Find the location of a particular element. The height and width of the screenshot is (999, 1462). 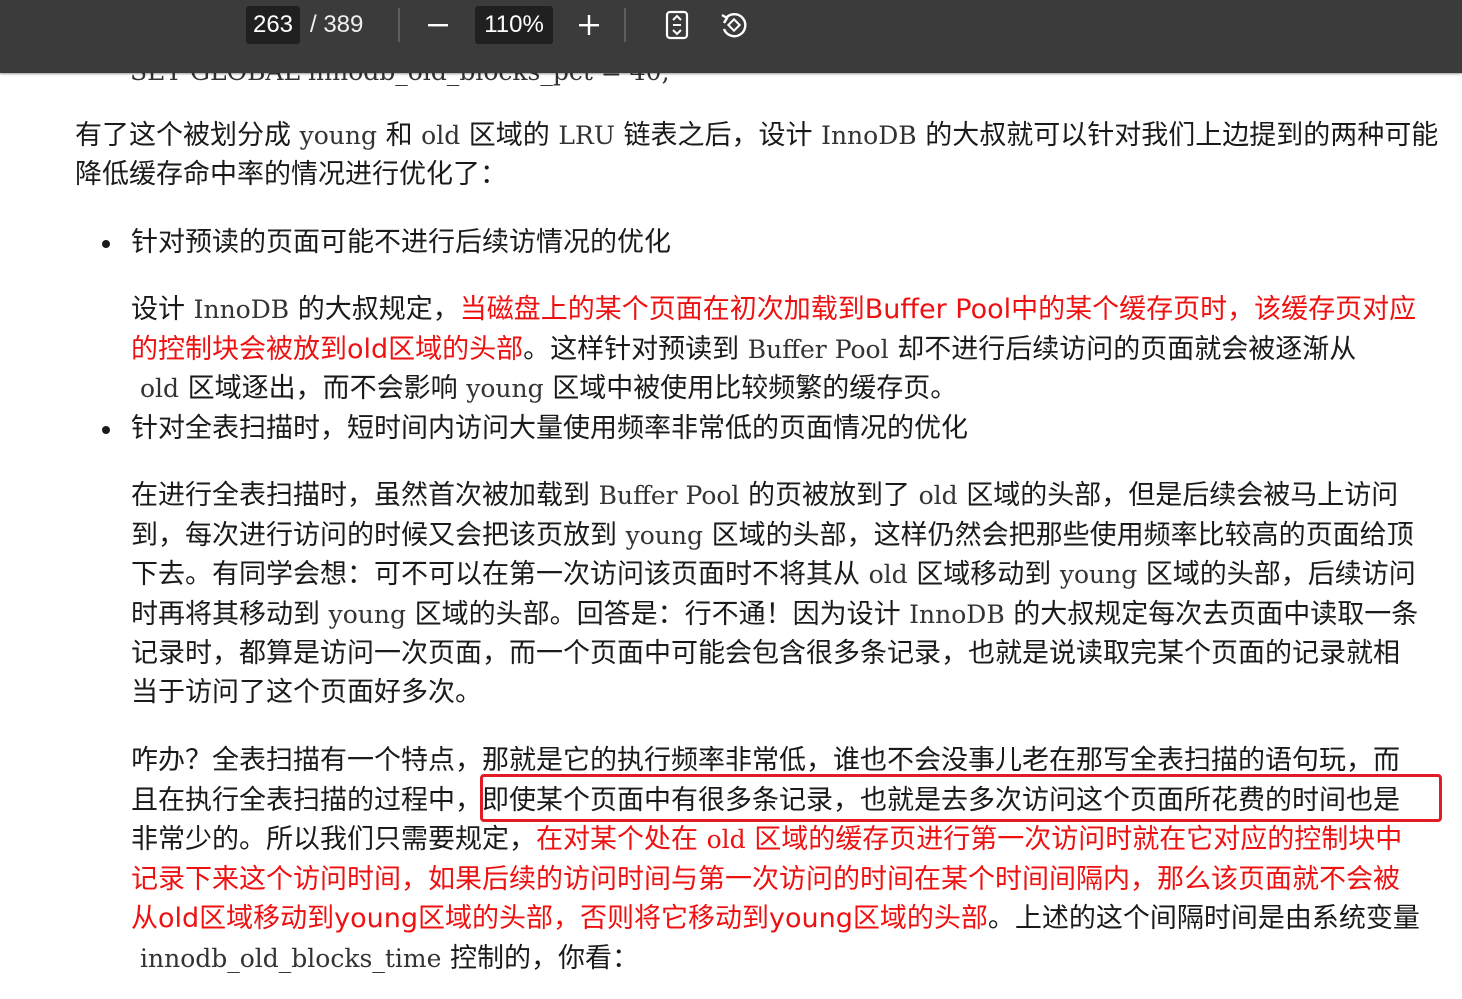

text: 且在执行全表扫描的过程中， is located at coordinates (306, 800).